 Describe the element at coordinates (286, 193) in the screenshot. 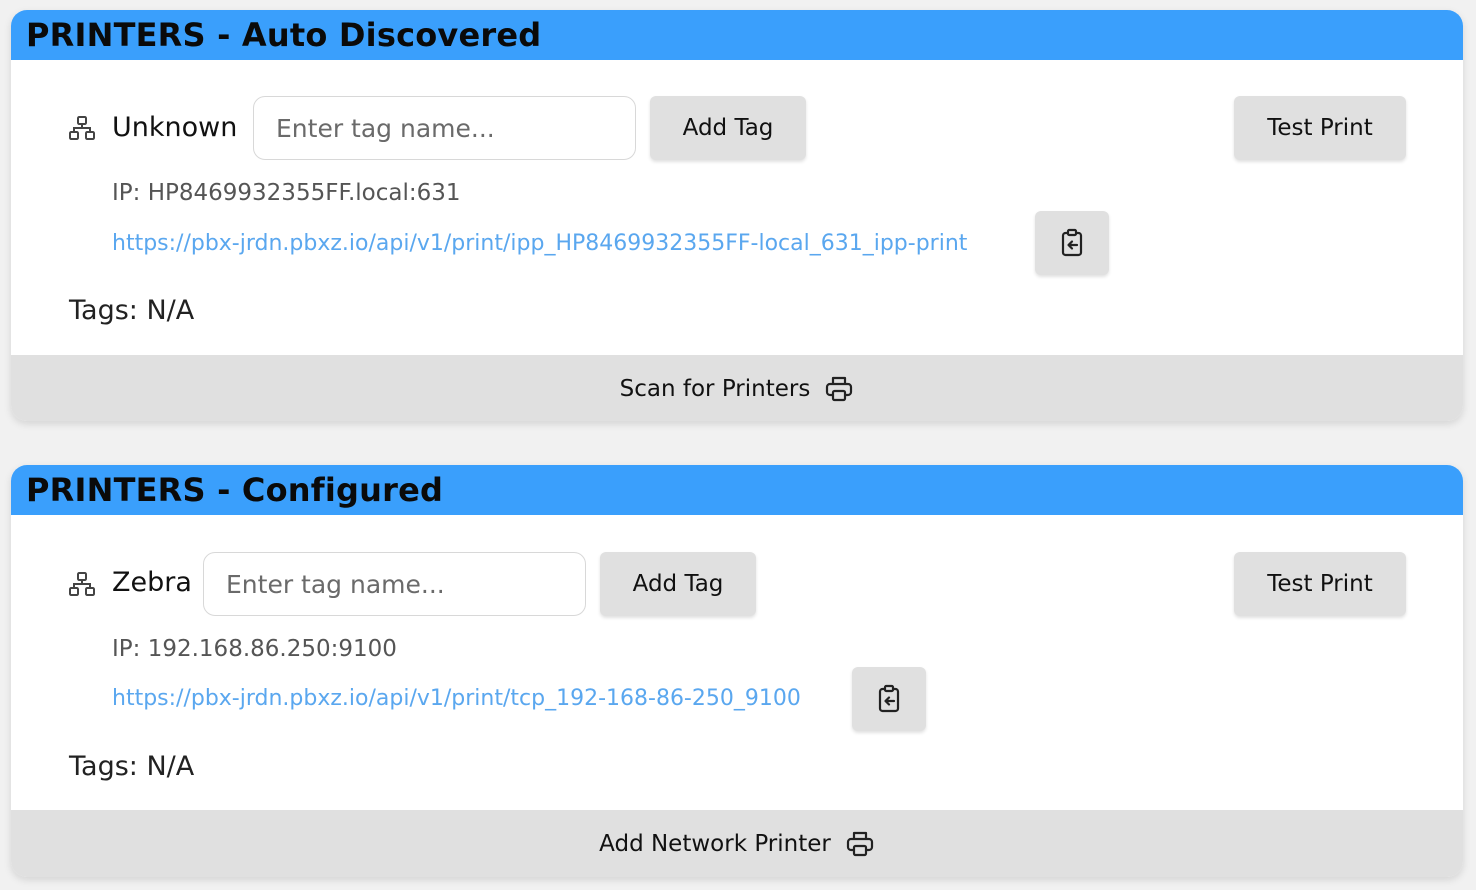

I see `printer-ip: IP: HP8469932355FF.local:631` at that location.